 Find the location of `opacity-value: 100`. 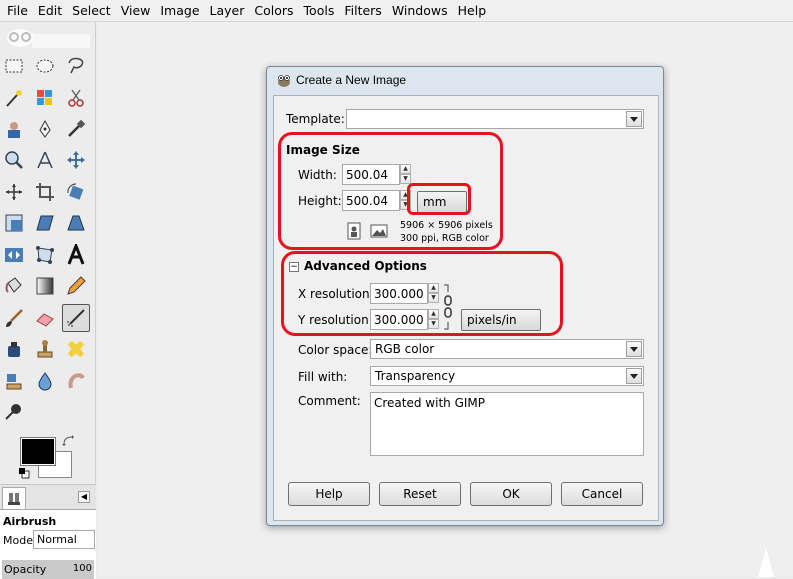

opacity-value: 100 is located at coordinates (82, 568).